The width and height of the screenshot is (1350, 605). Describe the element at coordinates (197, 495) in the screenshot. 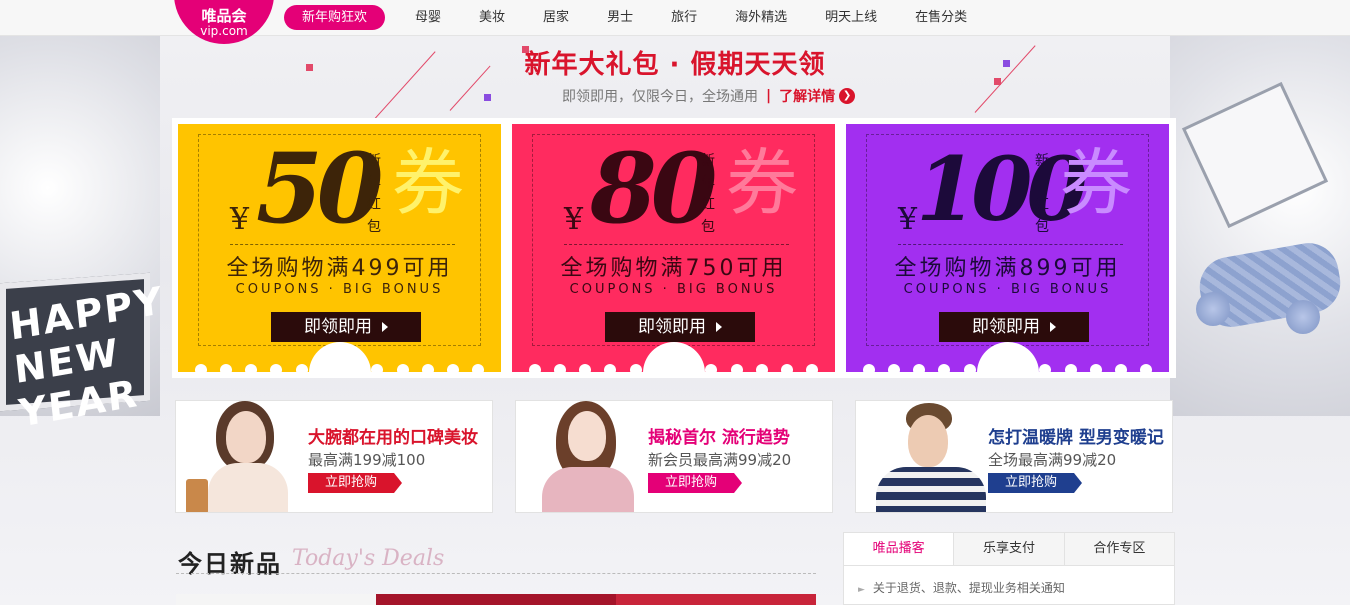

I see `perfume-bottle` at that location.